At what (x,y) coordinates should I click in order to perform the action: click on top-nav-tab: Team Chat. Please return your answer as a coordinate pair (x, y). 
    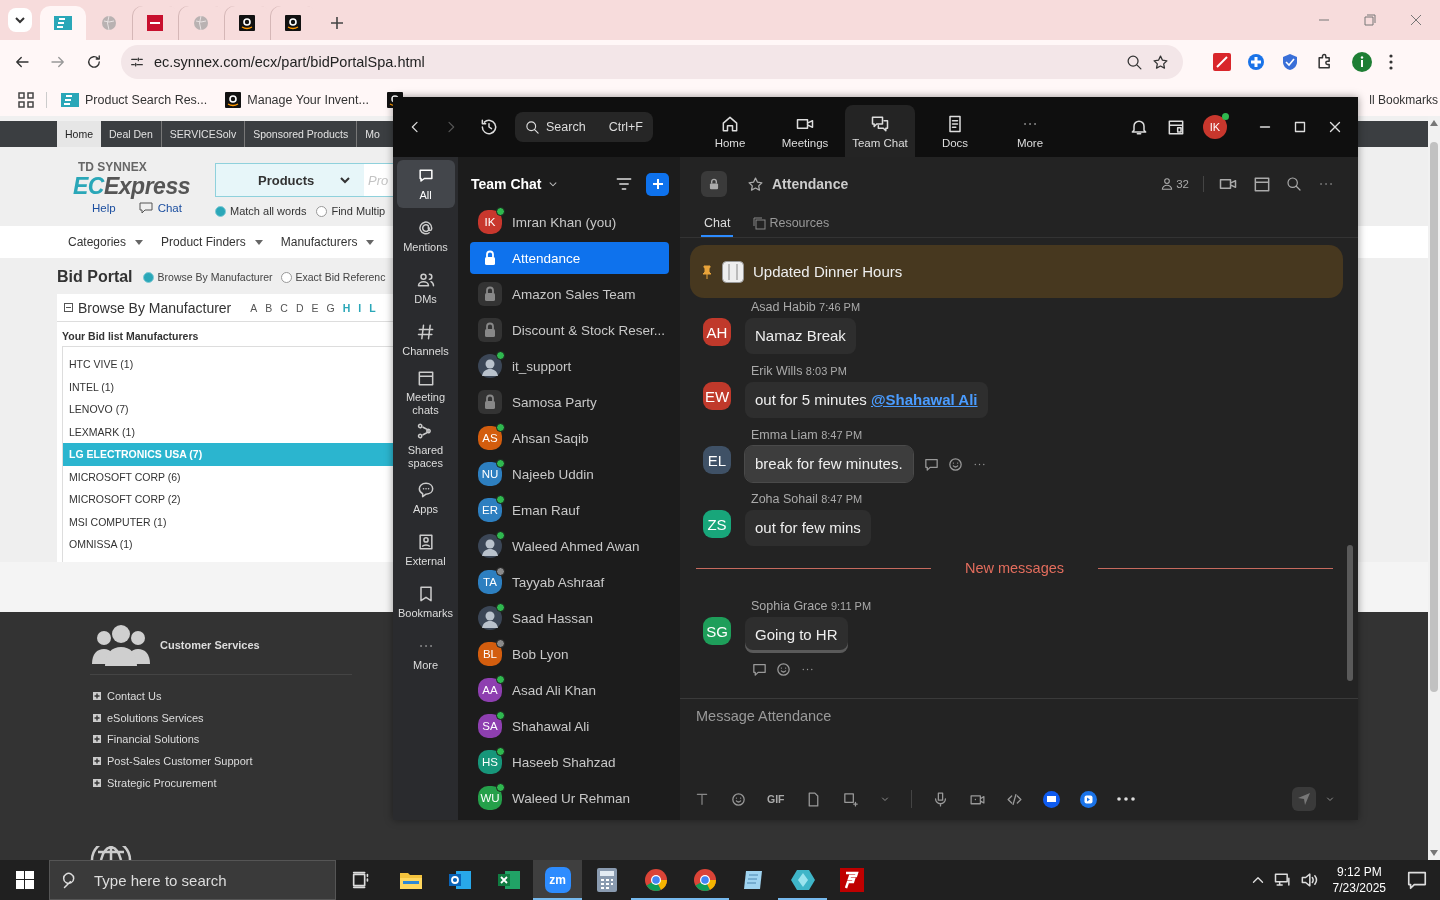
    Looking at the image, I should click on (880, 131).